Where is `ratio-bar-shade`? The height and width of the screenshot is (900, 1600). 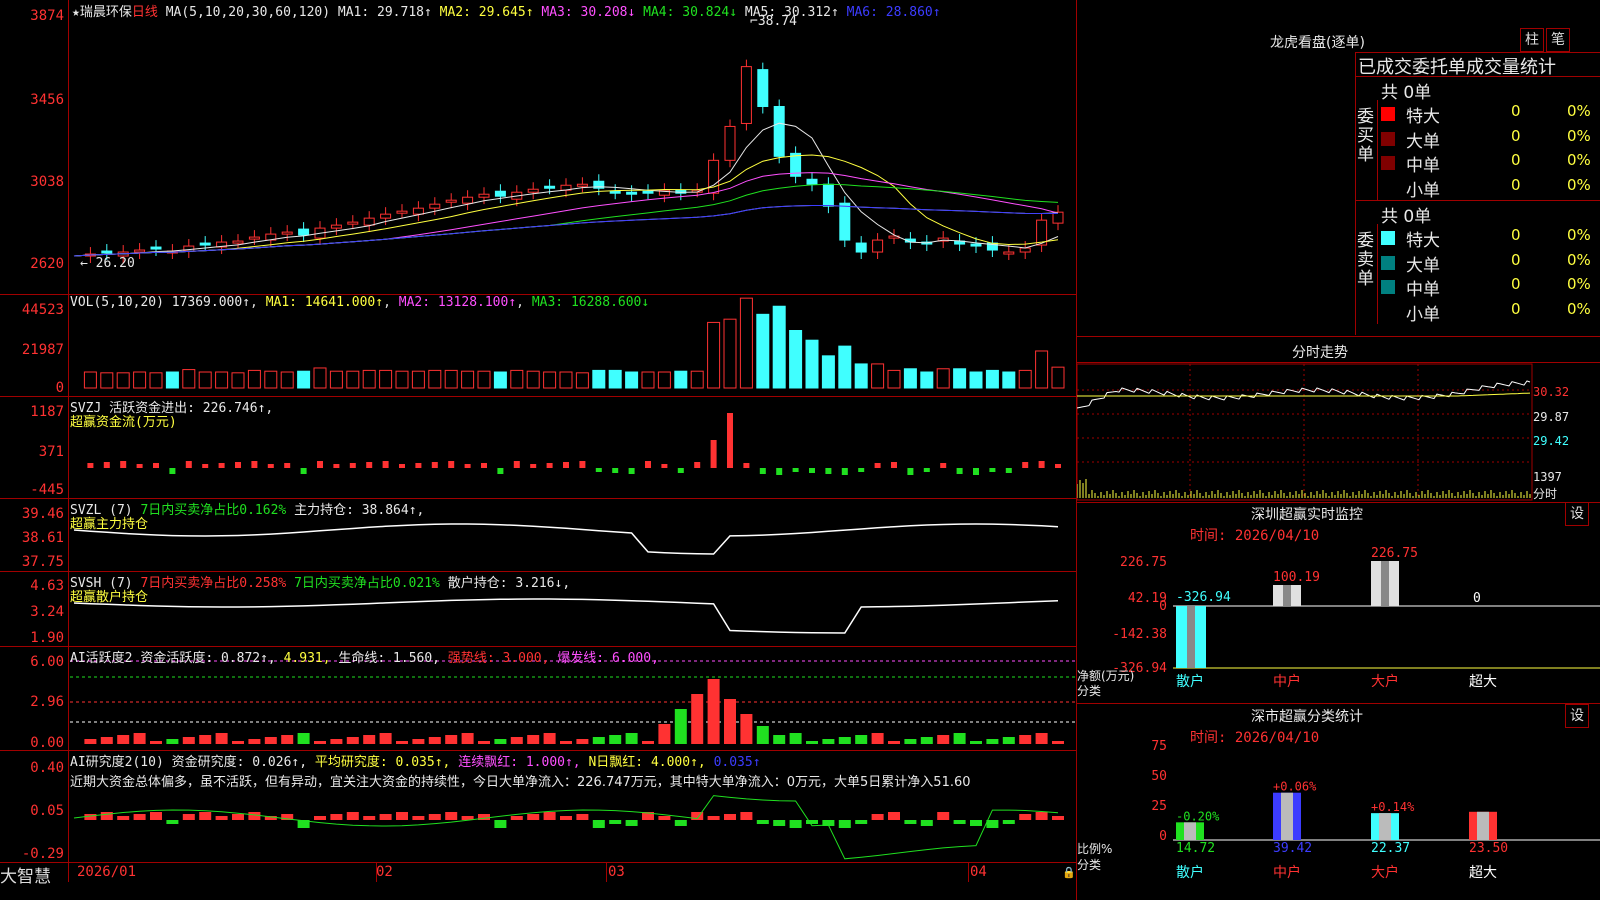
ratio-bar-shade is located at coordinates (1483, 825).